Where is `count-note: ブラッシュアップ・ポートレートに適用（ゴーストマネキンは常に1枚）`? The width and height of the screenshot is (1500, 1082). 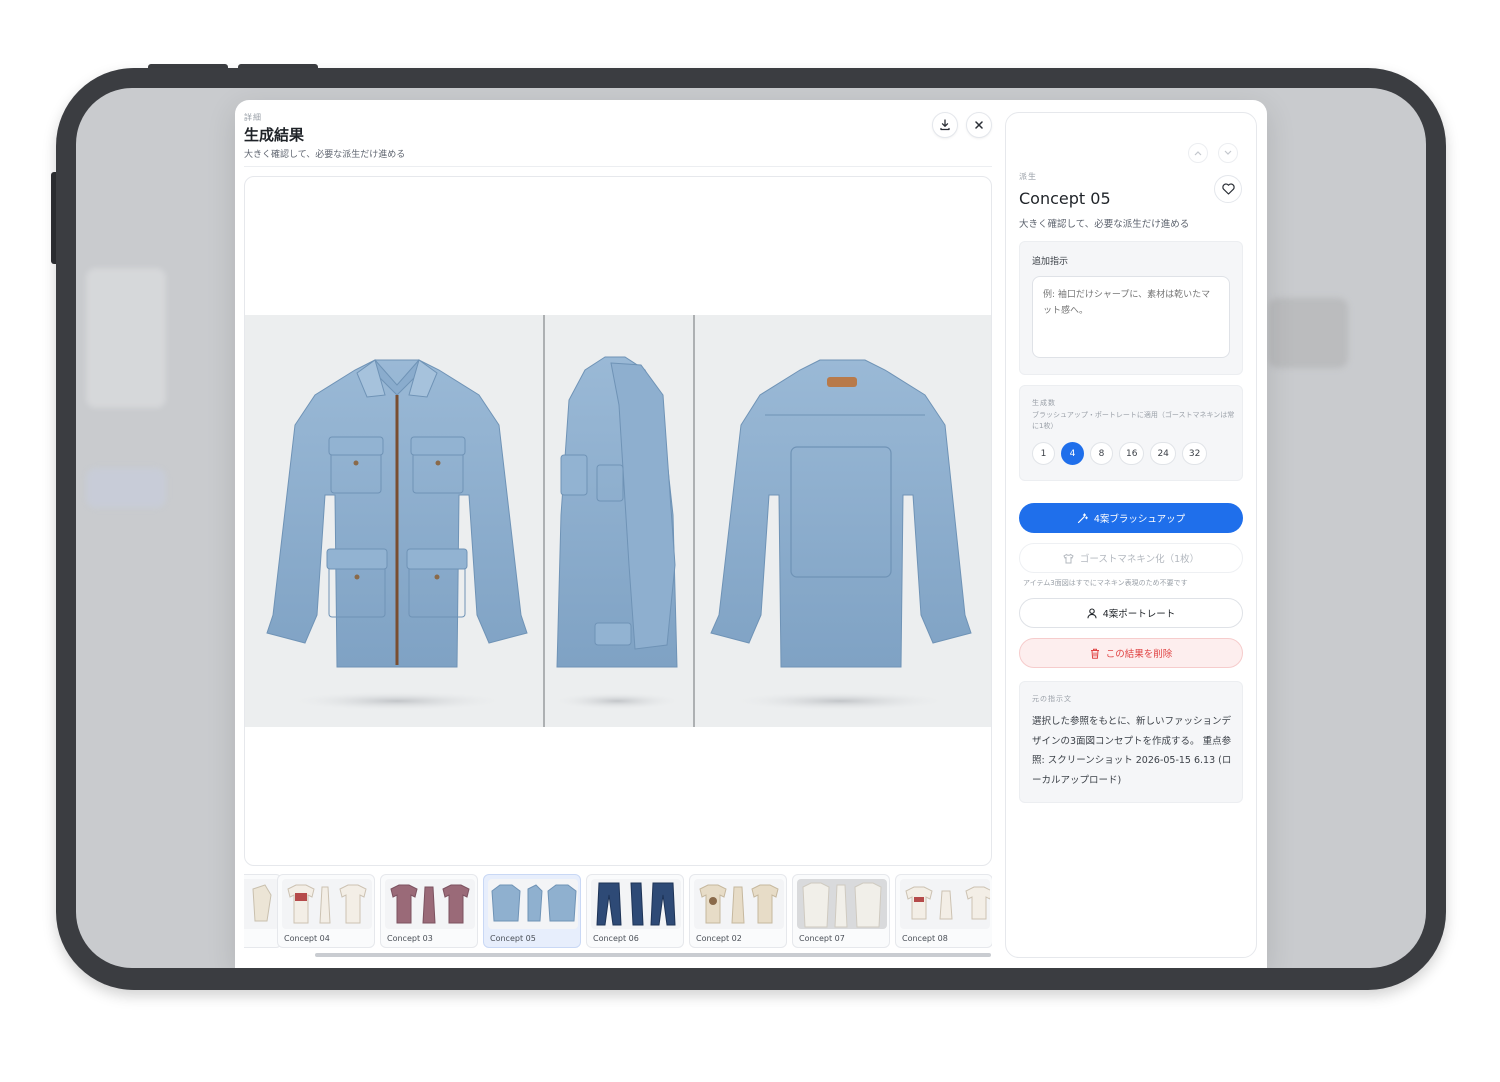
count-note: ブラッシュアップ・ポートレートに適用（ゴーストマネキンは常に1枚） is located at coordinates (1133, 420).